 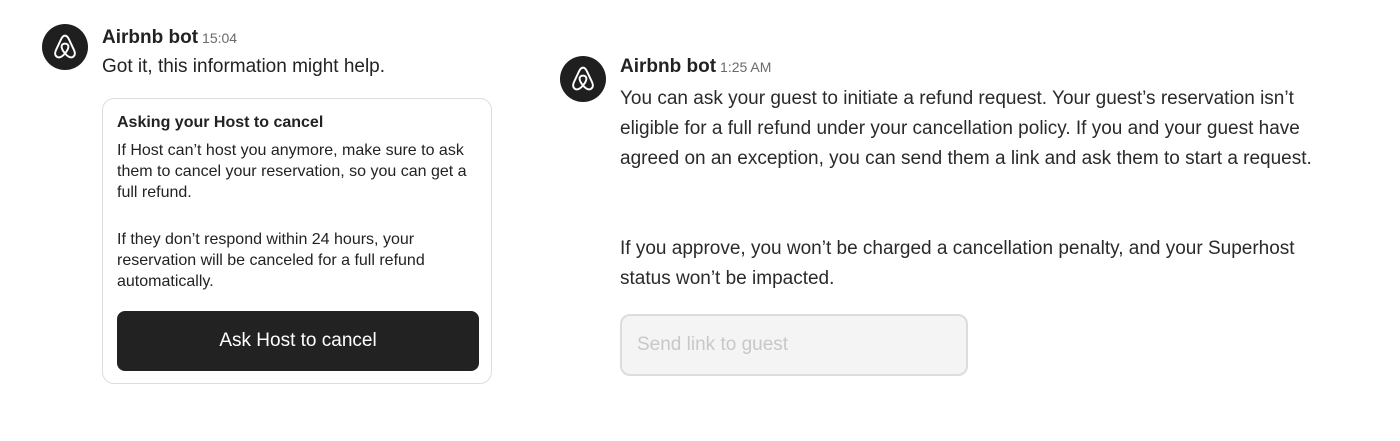 What do you see at coordinates (794, 345) in the screenshot?
I see `send-link-to-guest-button: Send link to guest` at bounding box center [794, 345].